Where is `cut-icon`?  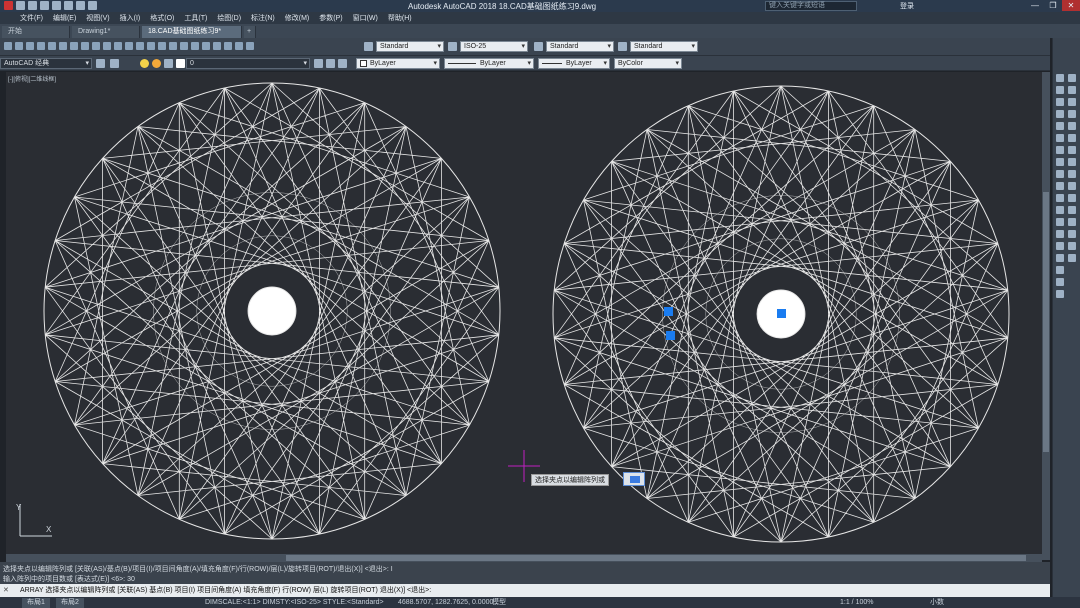 cut-icon is located at coordinates (74, 46).